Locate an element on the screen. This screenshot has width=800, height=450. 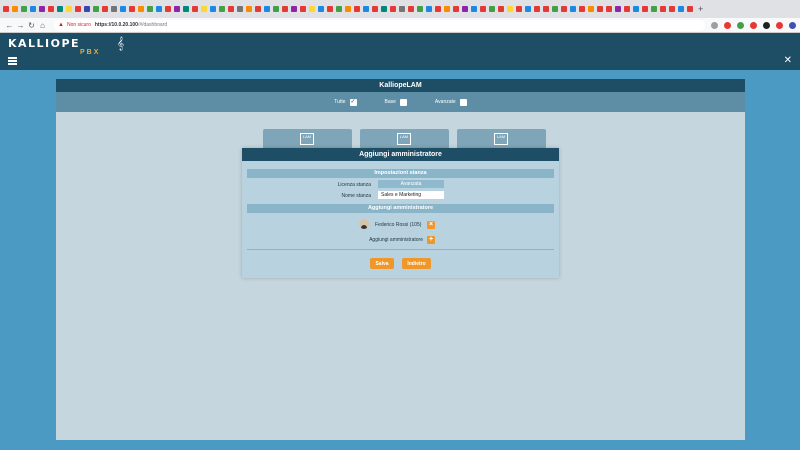
forward-icon: → is located at coordinates (20, 25).